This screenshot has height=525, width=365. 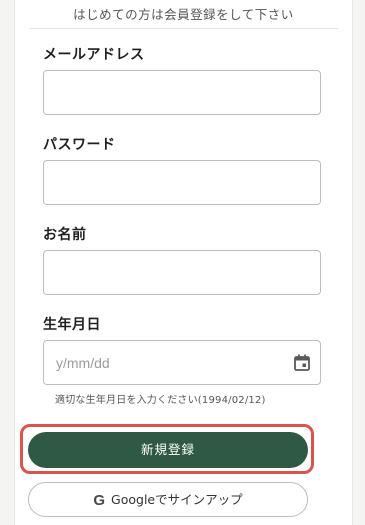 What do you see at coordinates (183, 28) in the screenshot?
I see `header-divider` at bounding box center [183, 28].